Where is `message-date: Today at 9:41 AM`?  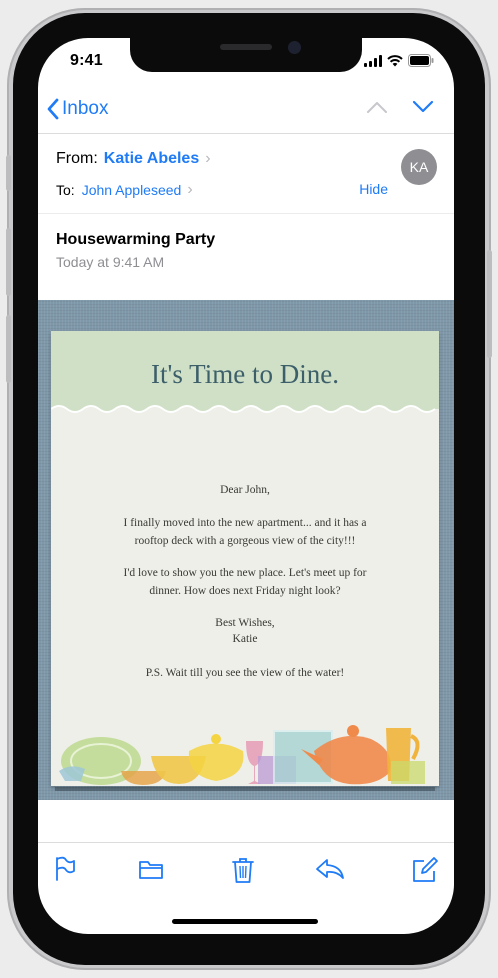
message-date: Today at 9:41 AM is located at coordinates (110, 262).